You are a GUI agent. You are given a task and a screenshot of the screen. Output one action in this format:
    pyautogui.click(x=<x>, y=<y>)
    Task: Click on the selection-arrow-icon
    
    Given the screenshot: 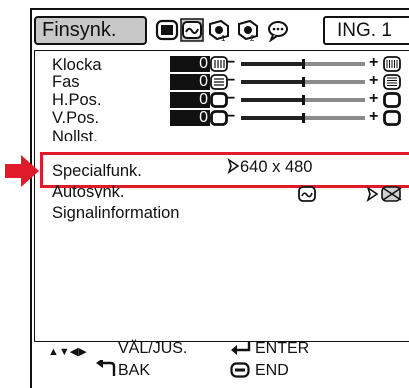 What is the action you would take?
    pyautogui.click(x=22, y=171)
    